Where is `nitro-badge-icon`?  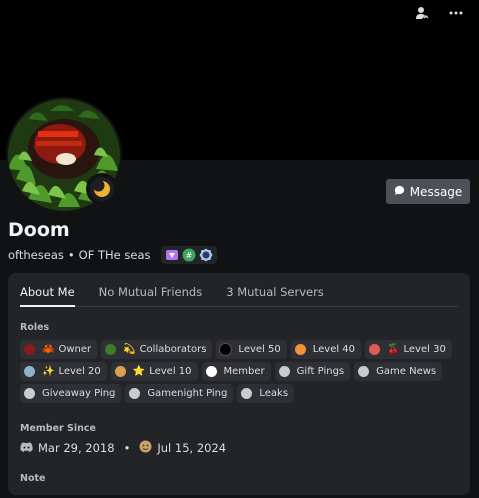 nitro-badge-icon is located at coordinates (172, 255).